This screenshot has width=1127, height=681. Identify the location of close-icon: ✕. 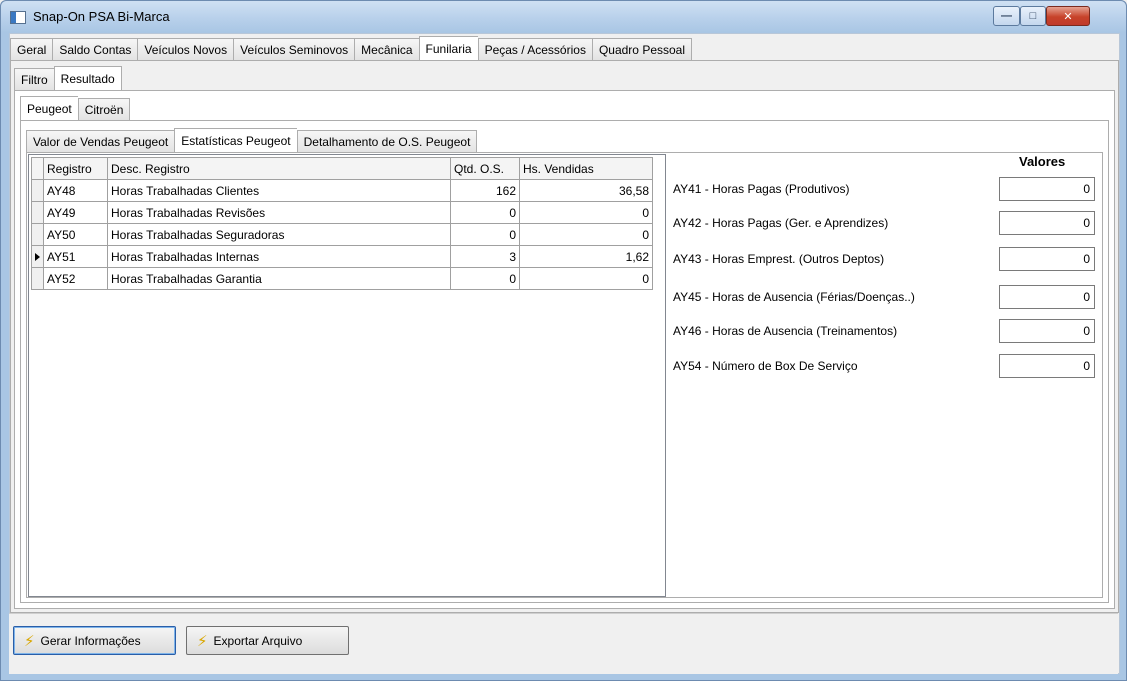
(1068, 16).